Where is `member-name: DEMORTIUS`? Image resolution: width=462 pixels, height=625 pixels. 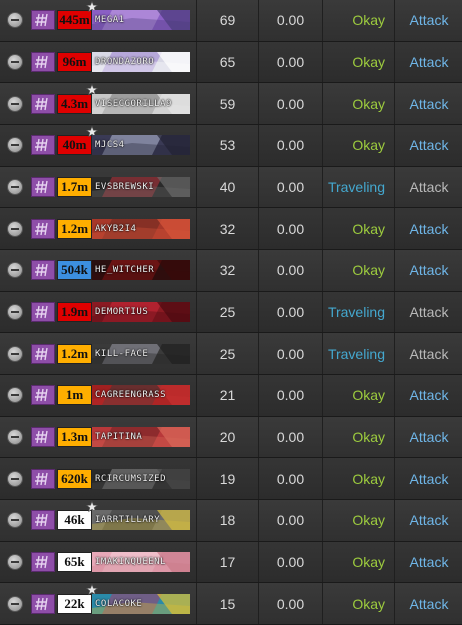
member-name: DEMORTIUS is located at coordinates (122, 311).